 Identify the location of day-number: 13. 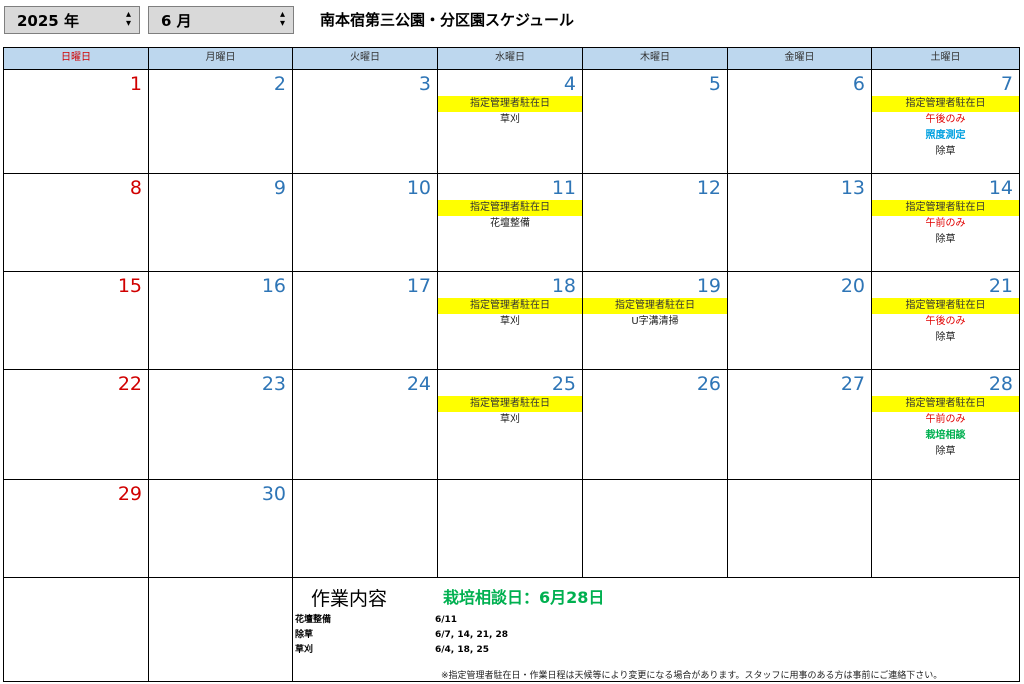
(852, 188).